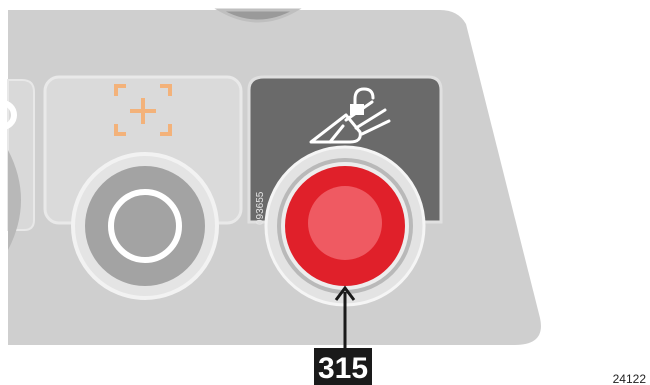 The image size is (650, 385). I want to click on callout-label: 315, so click(343, 366).